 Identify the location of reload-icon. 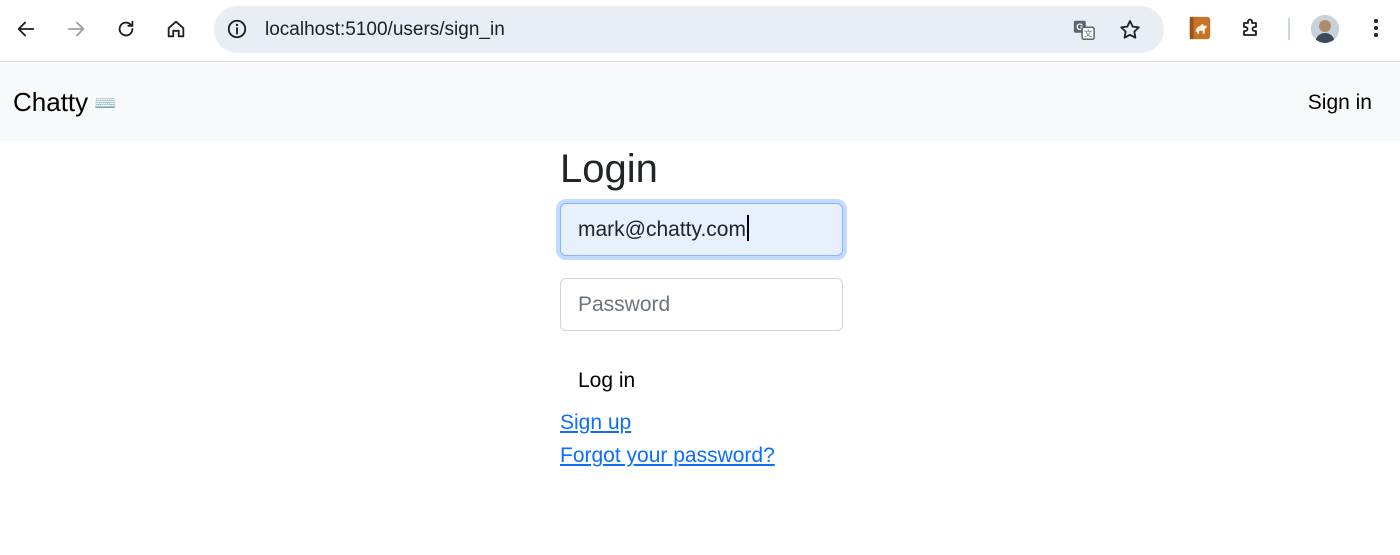
(126, 28).